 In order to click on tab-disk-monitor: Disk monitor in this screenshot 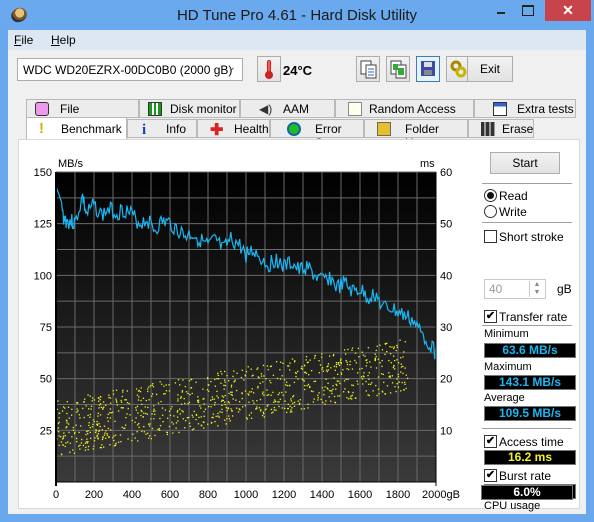, I will do `click(189, 108)`.